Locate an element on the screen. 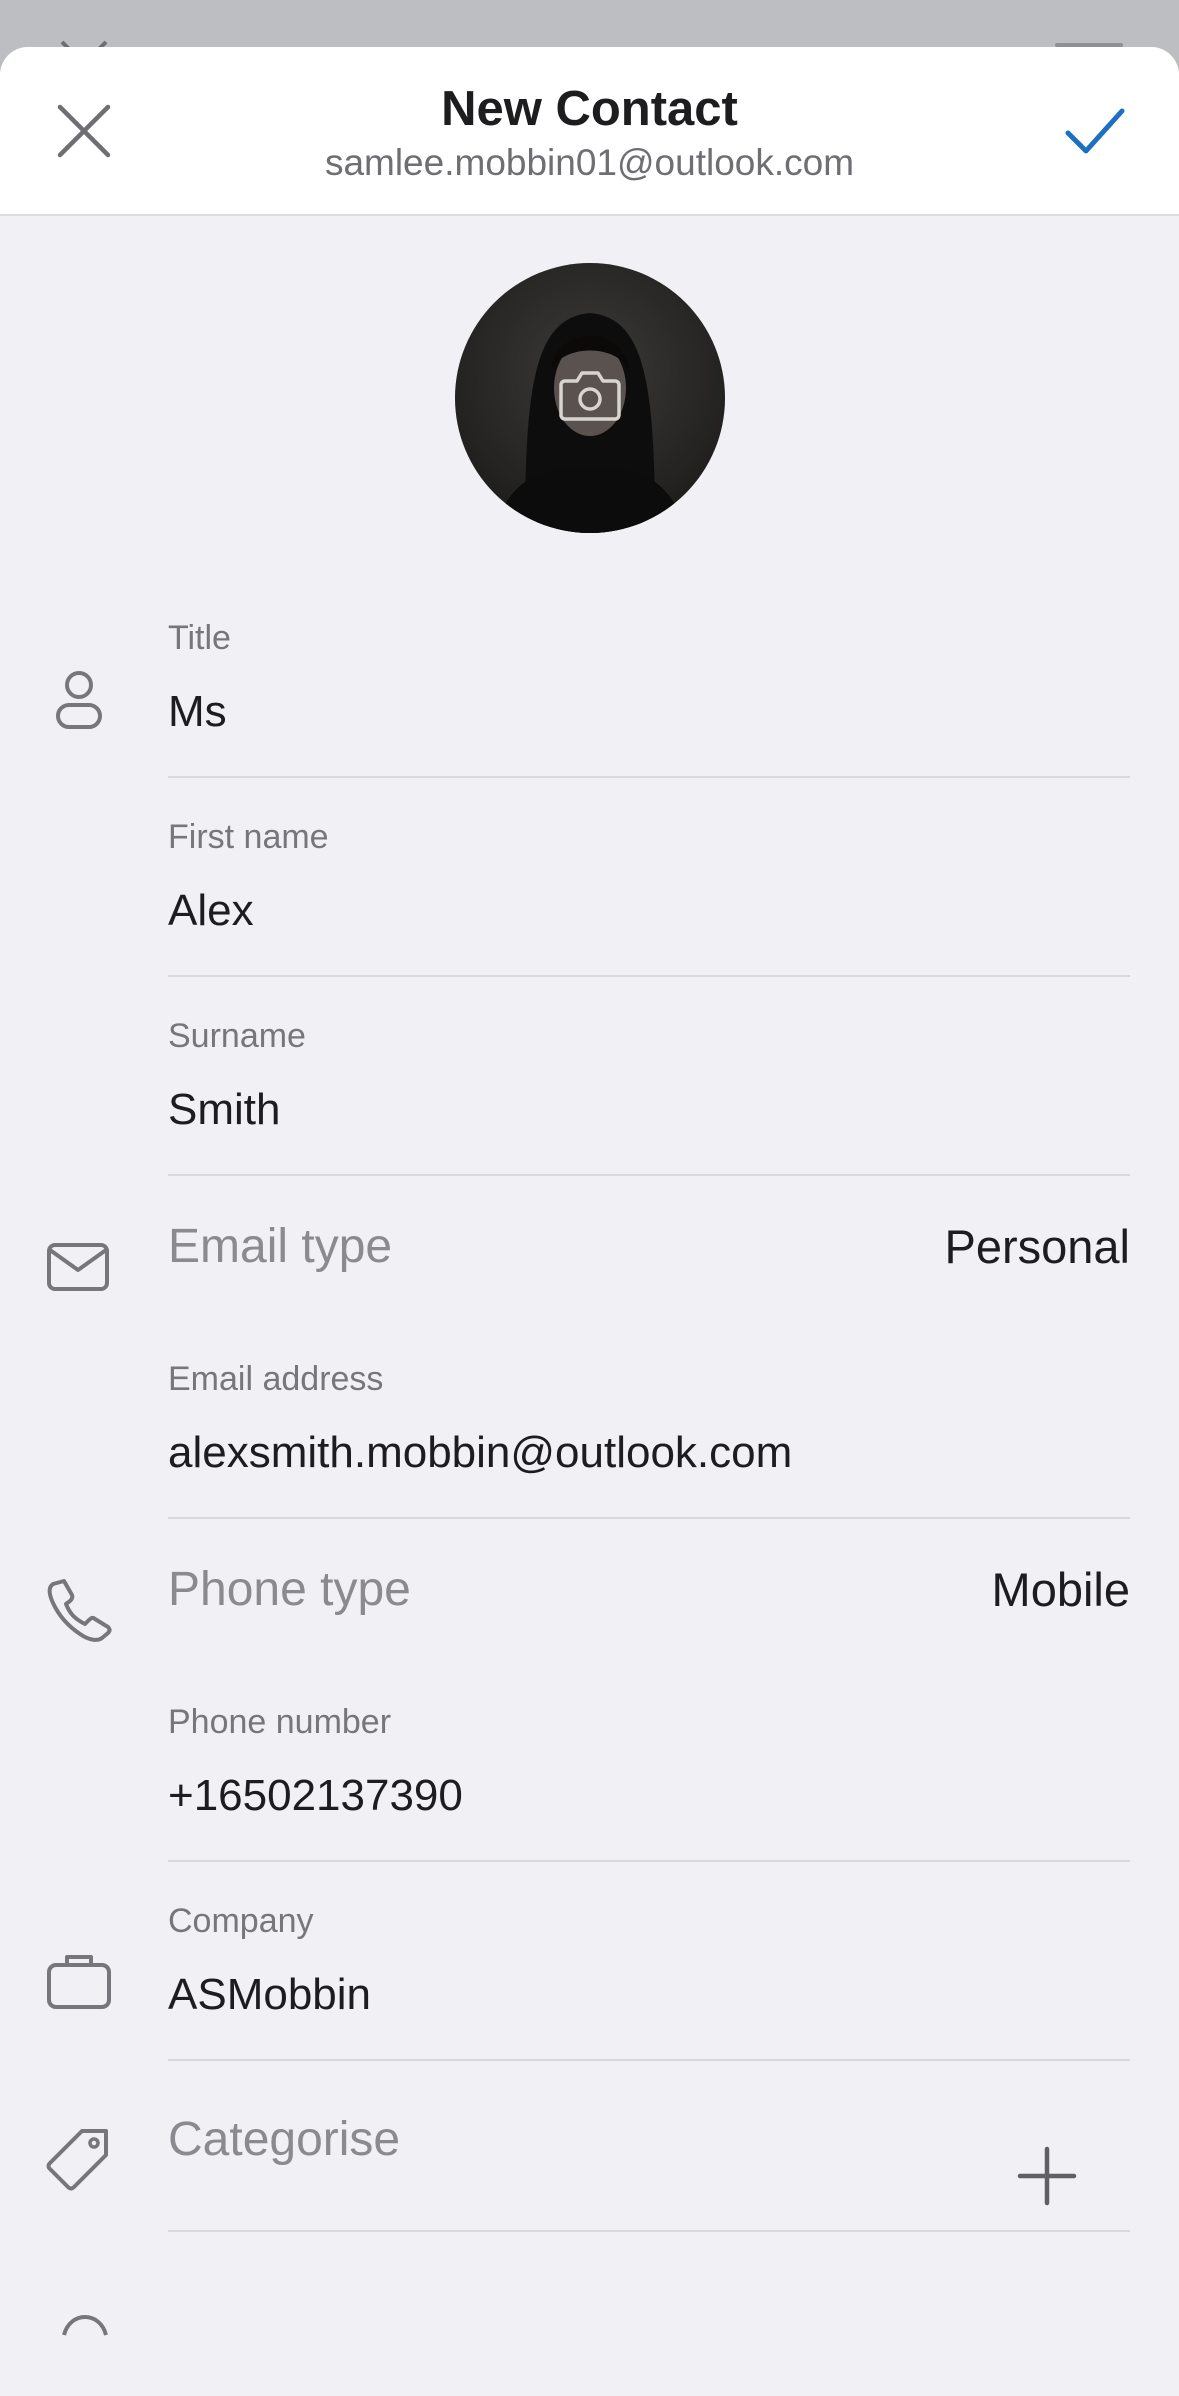 Image resolution: width=1179 pixels, height=2396 pixels. surname-input is located at coordinates (648, 1110).